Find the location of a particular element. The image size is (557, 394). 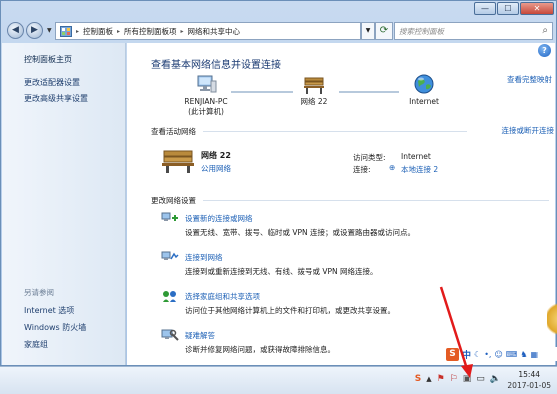

computer-sublabel: (此计算机) is located at coordinates (206, 111).